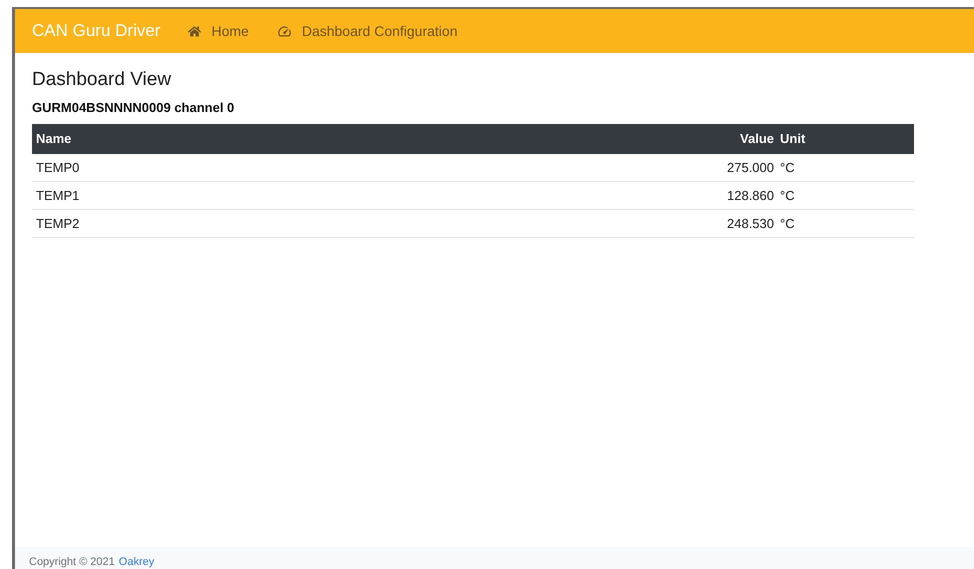 The width and height of the screenshot is (974, 569). I want to click on table-cell: 248.530, so click(729, 224).